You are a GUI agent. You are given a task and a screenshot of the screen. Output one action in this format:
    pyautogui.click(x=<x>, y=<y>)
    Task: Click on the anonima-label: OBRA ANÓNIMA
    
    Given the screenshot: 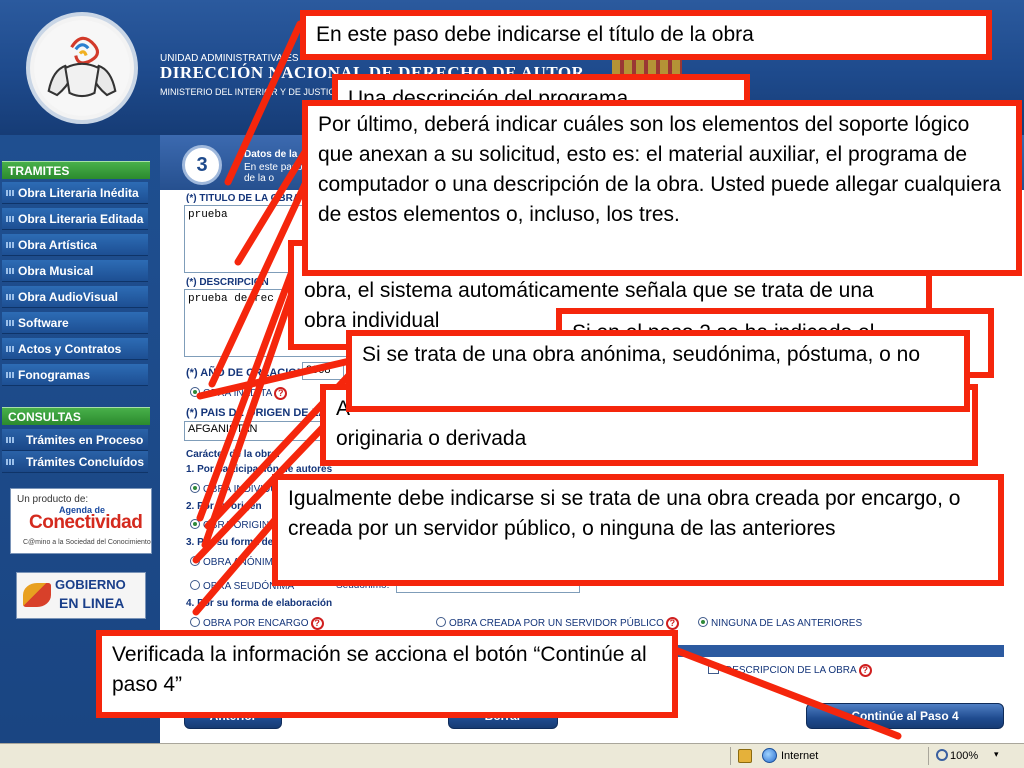 What is the action you would take?
    pyautogui.click(x=241, y=562)
    